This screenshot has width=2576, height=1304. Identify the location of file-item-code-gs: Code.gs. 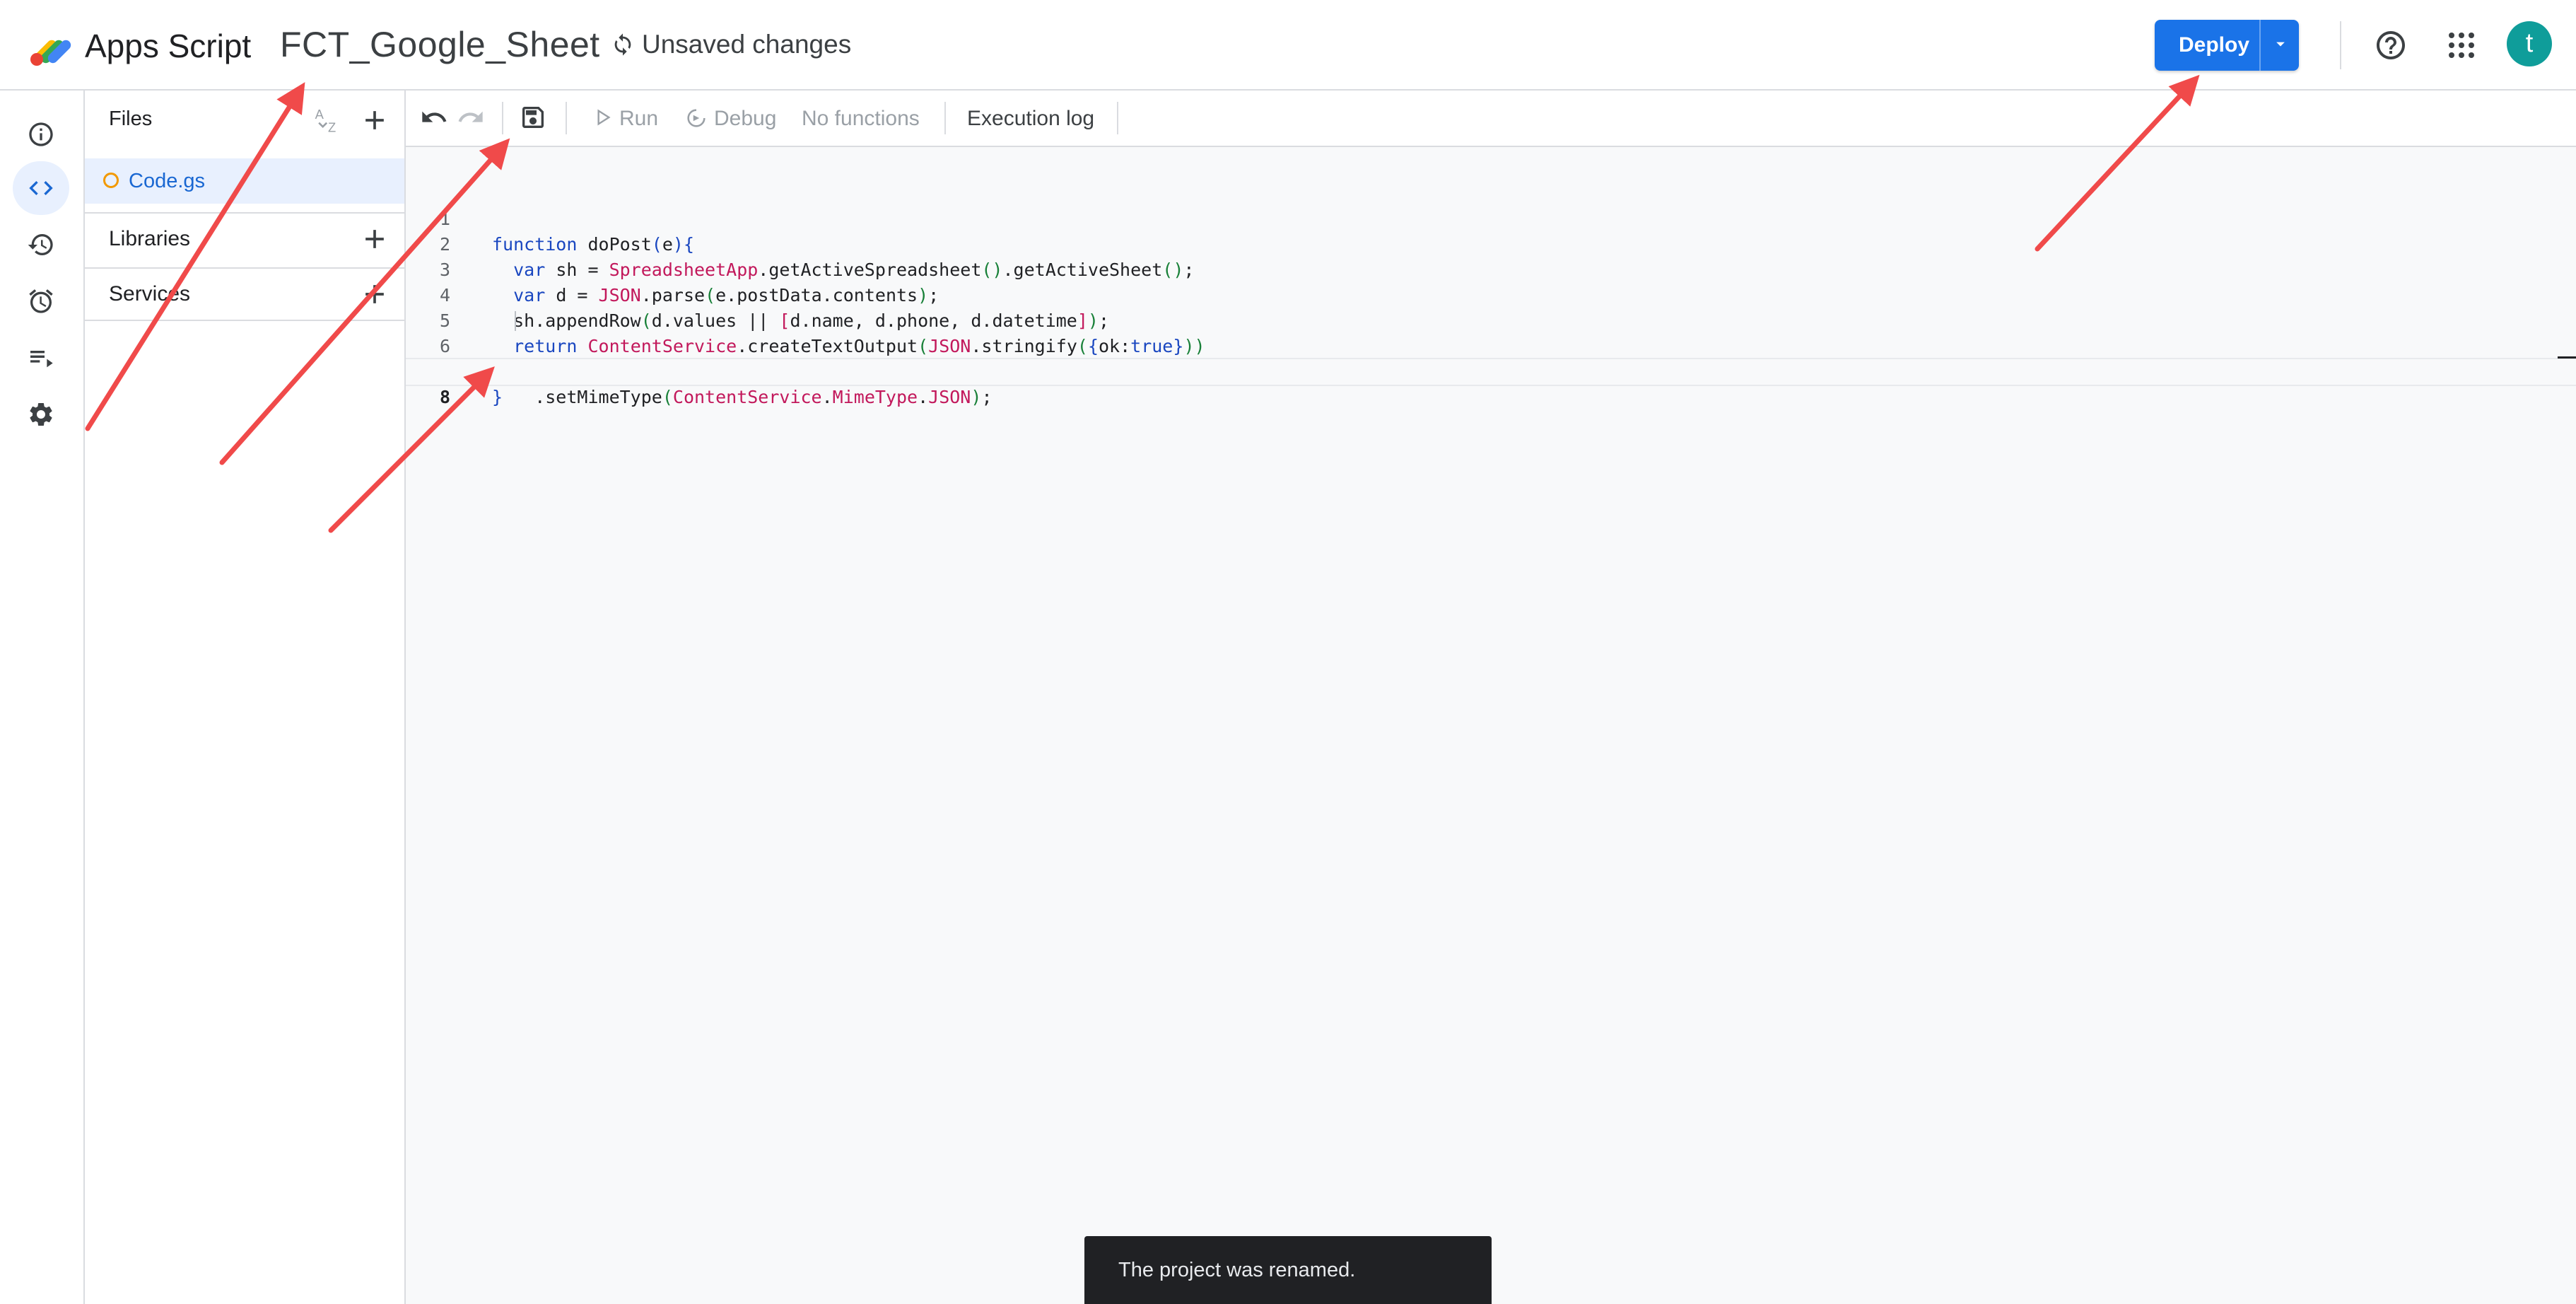
(244, 181).